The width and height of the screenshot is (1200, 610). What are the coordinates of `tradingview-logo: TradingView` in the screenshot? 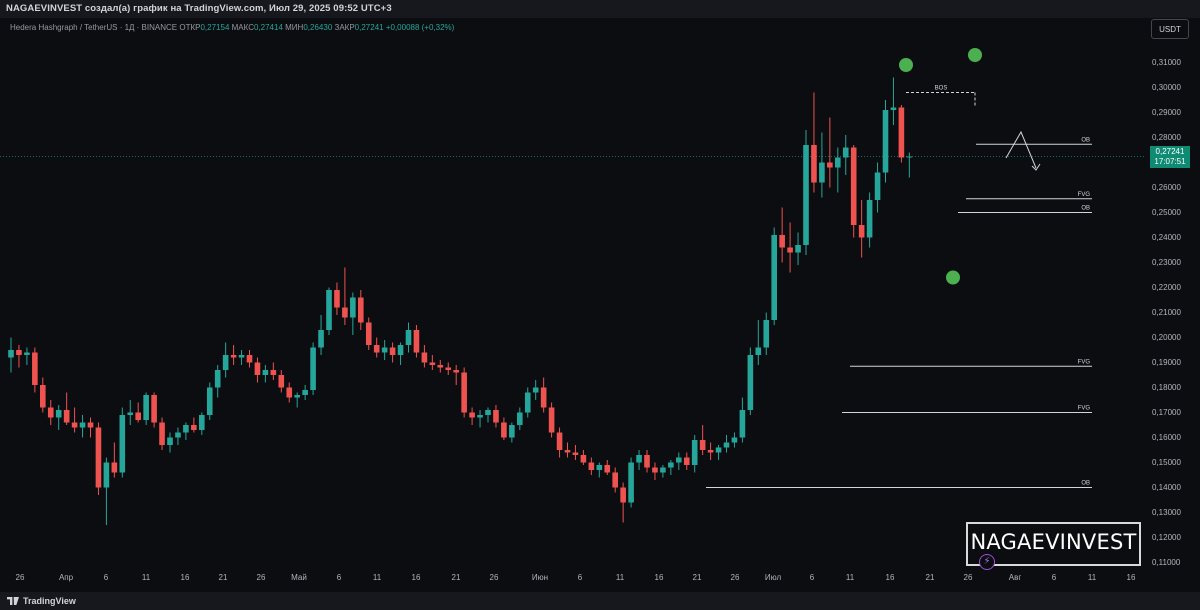 It's located at (41, 601).